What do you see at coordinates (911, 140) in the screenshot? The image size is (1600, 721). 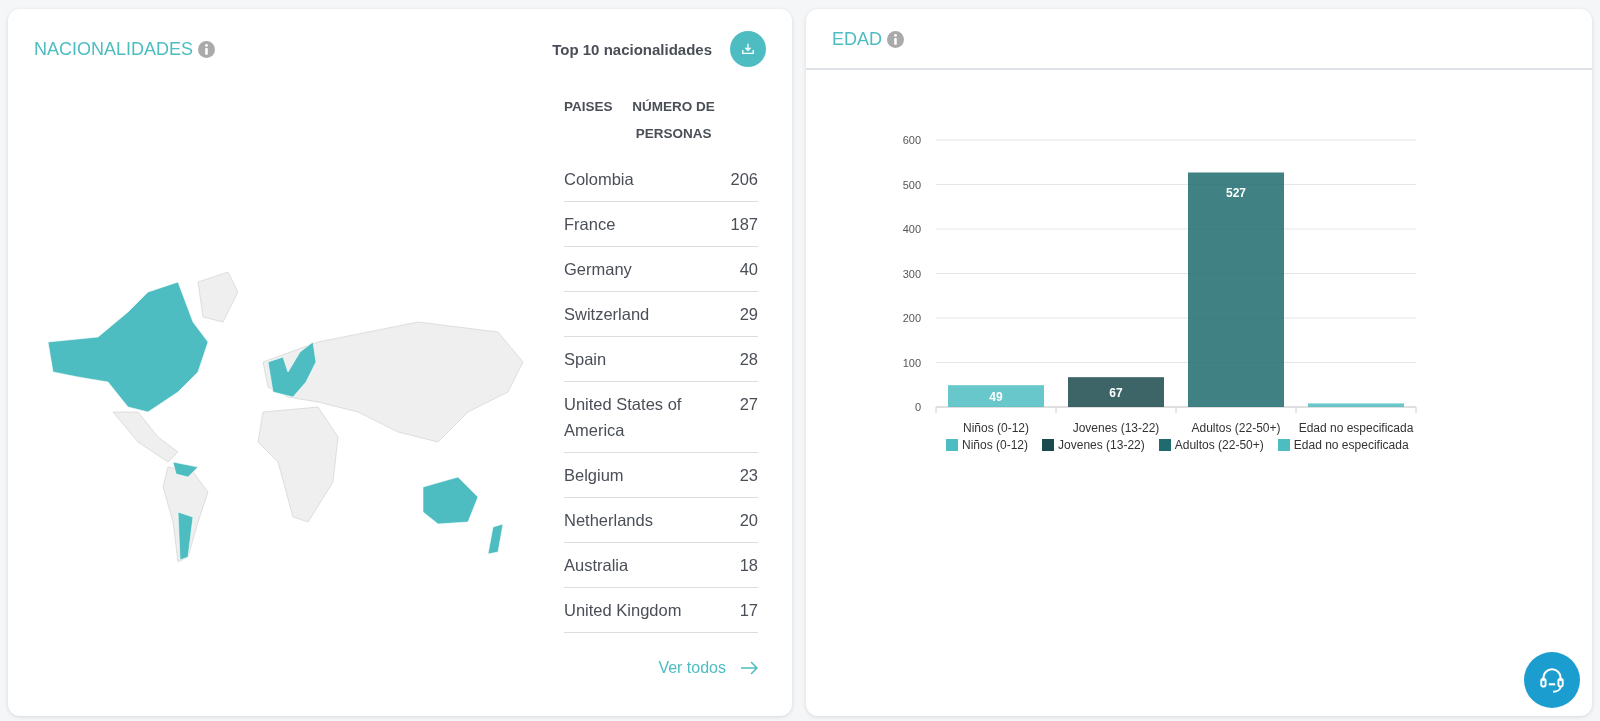 I see `axis-tick-label: 600` at bounding box center [911, 140].